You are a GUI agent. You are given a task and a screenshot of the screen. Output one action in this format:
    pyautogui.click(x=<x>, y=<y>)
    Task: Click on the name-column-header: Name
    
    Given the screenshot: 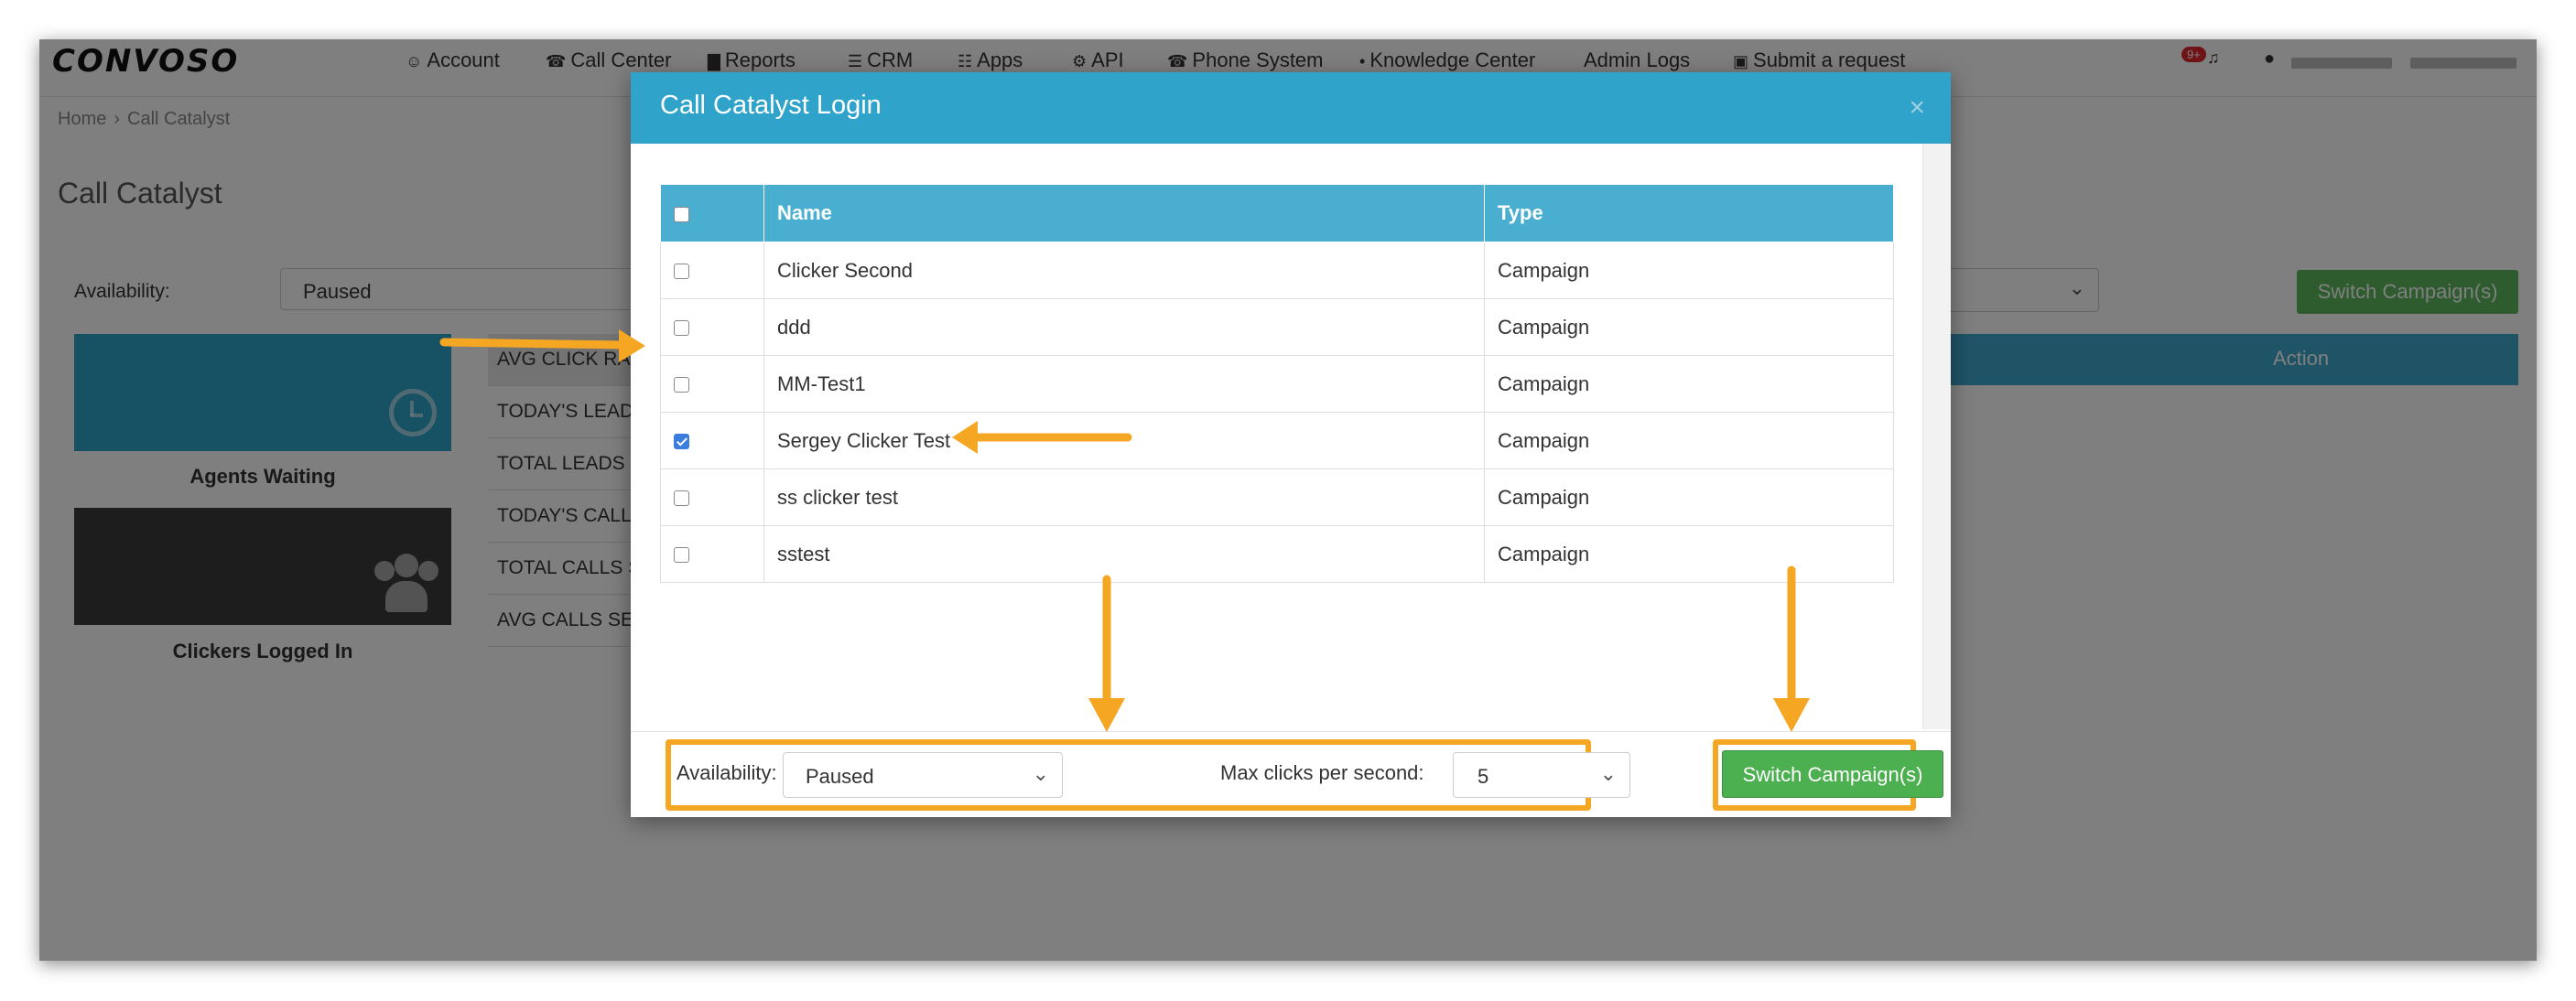 What is the action you would take?
    pyautogui.click(x=1124, y=213)
    